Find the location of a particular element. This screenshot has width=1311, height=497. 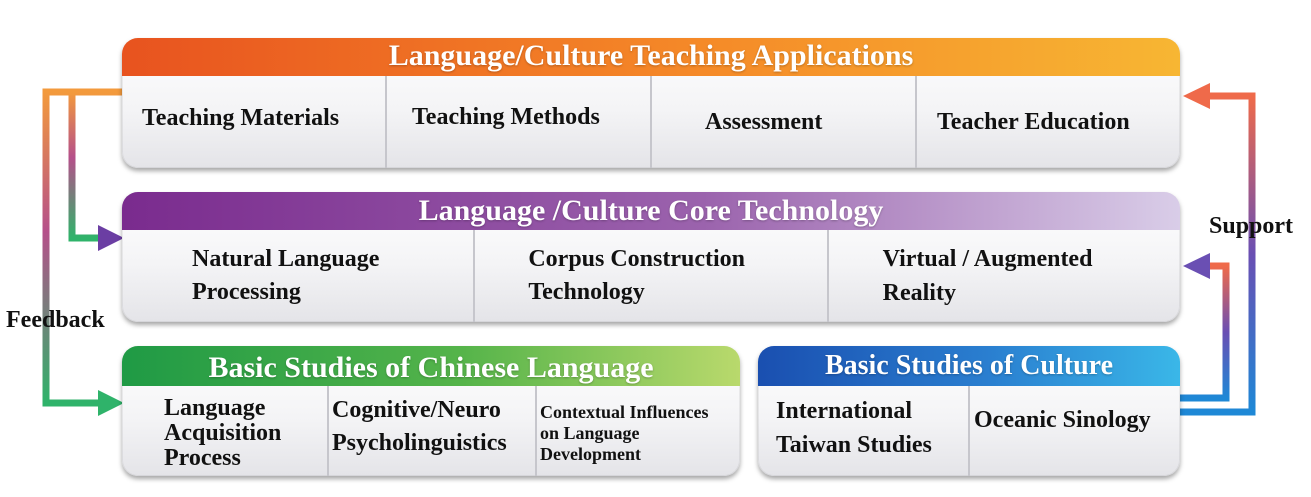

culture-header: Basic Studies of Culture is located at coordinates (969, 366).